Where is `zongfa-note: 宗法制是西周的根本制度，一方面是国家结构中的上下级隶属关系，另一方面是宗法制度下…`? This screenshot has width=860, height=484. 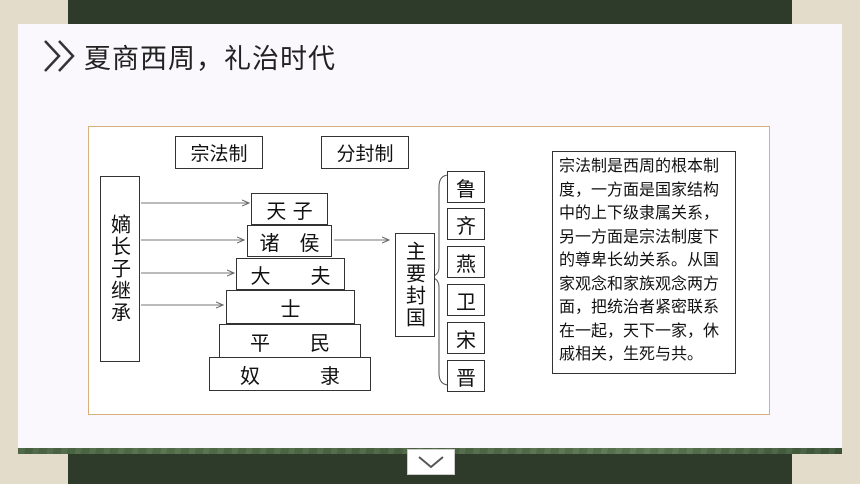
zongfa-note: 宗法制是西周的根本制度，一方面是国家结构中的上下级隶属关系，另一方面是宗法制度下… is located at coordinates (644, 262).